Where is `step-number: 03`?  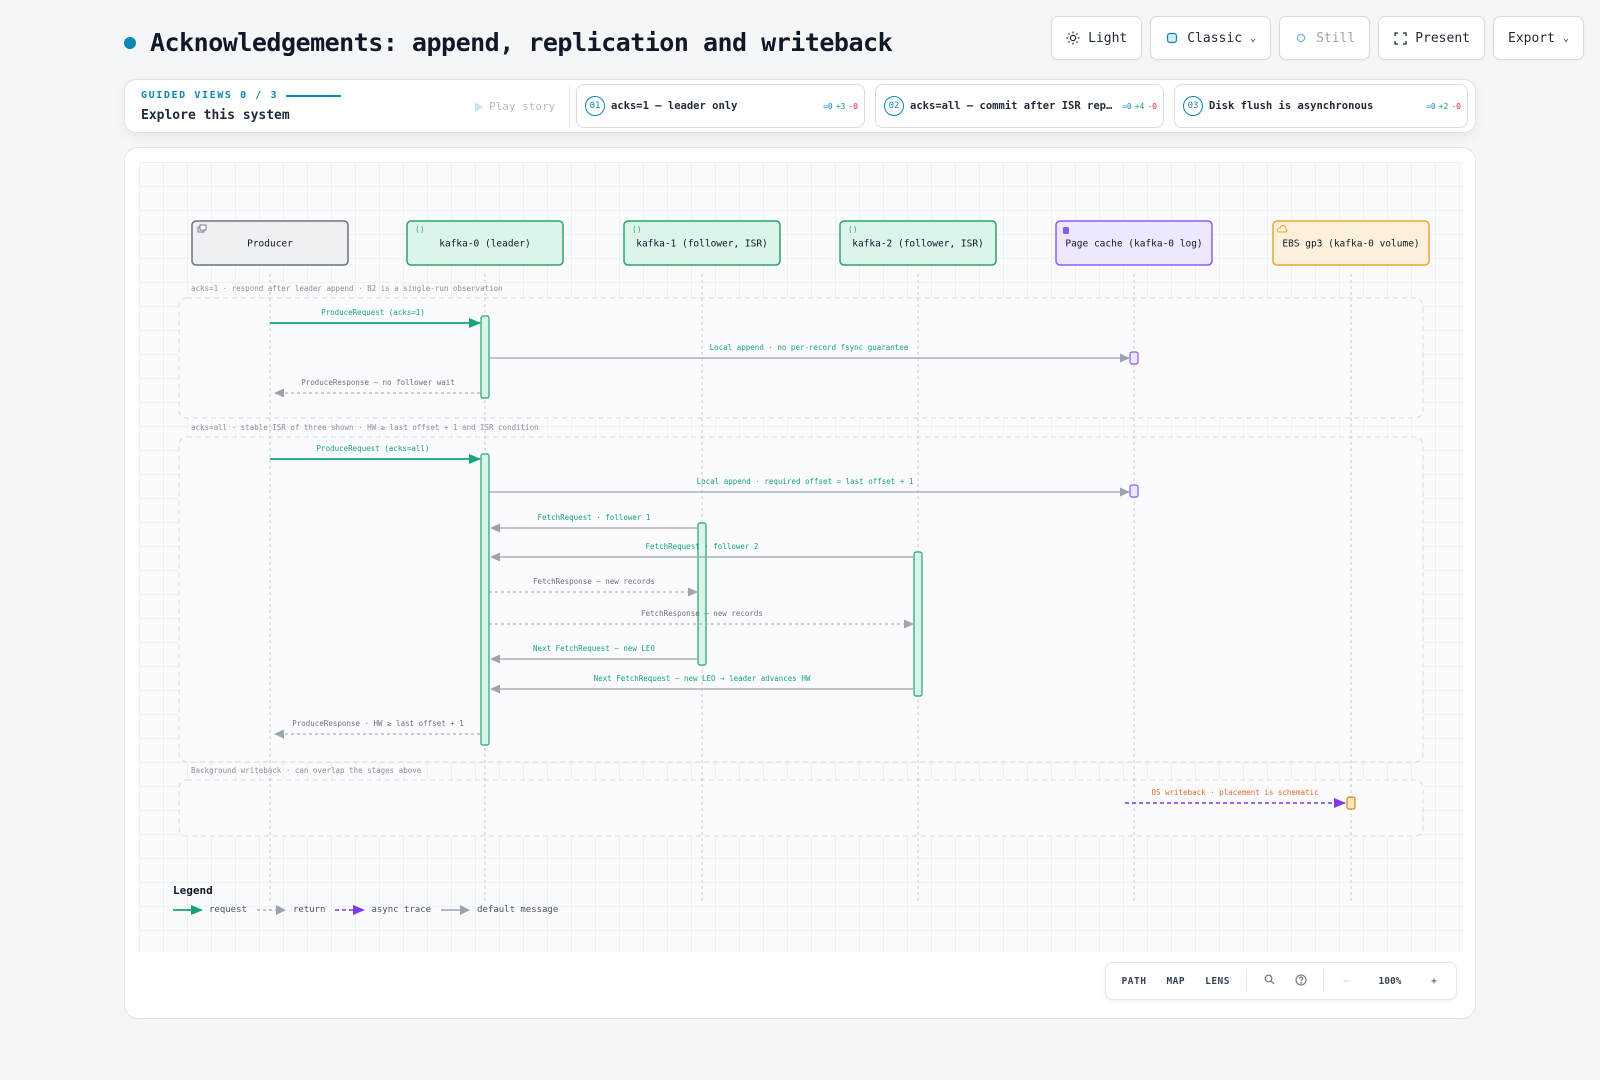 step-number: 03 is located at coordinates (1193, 106).